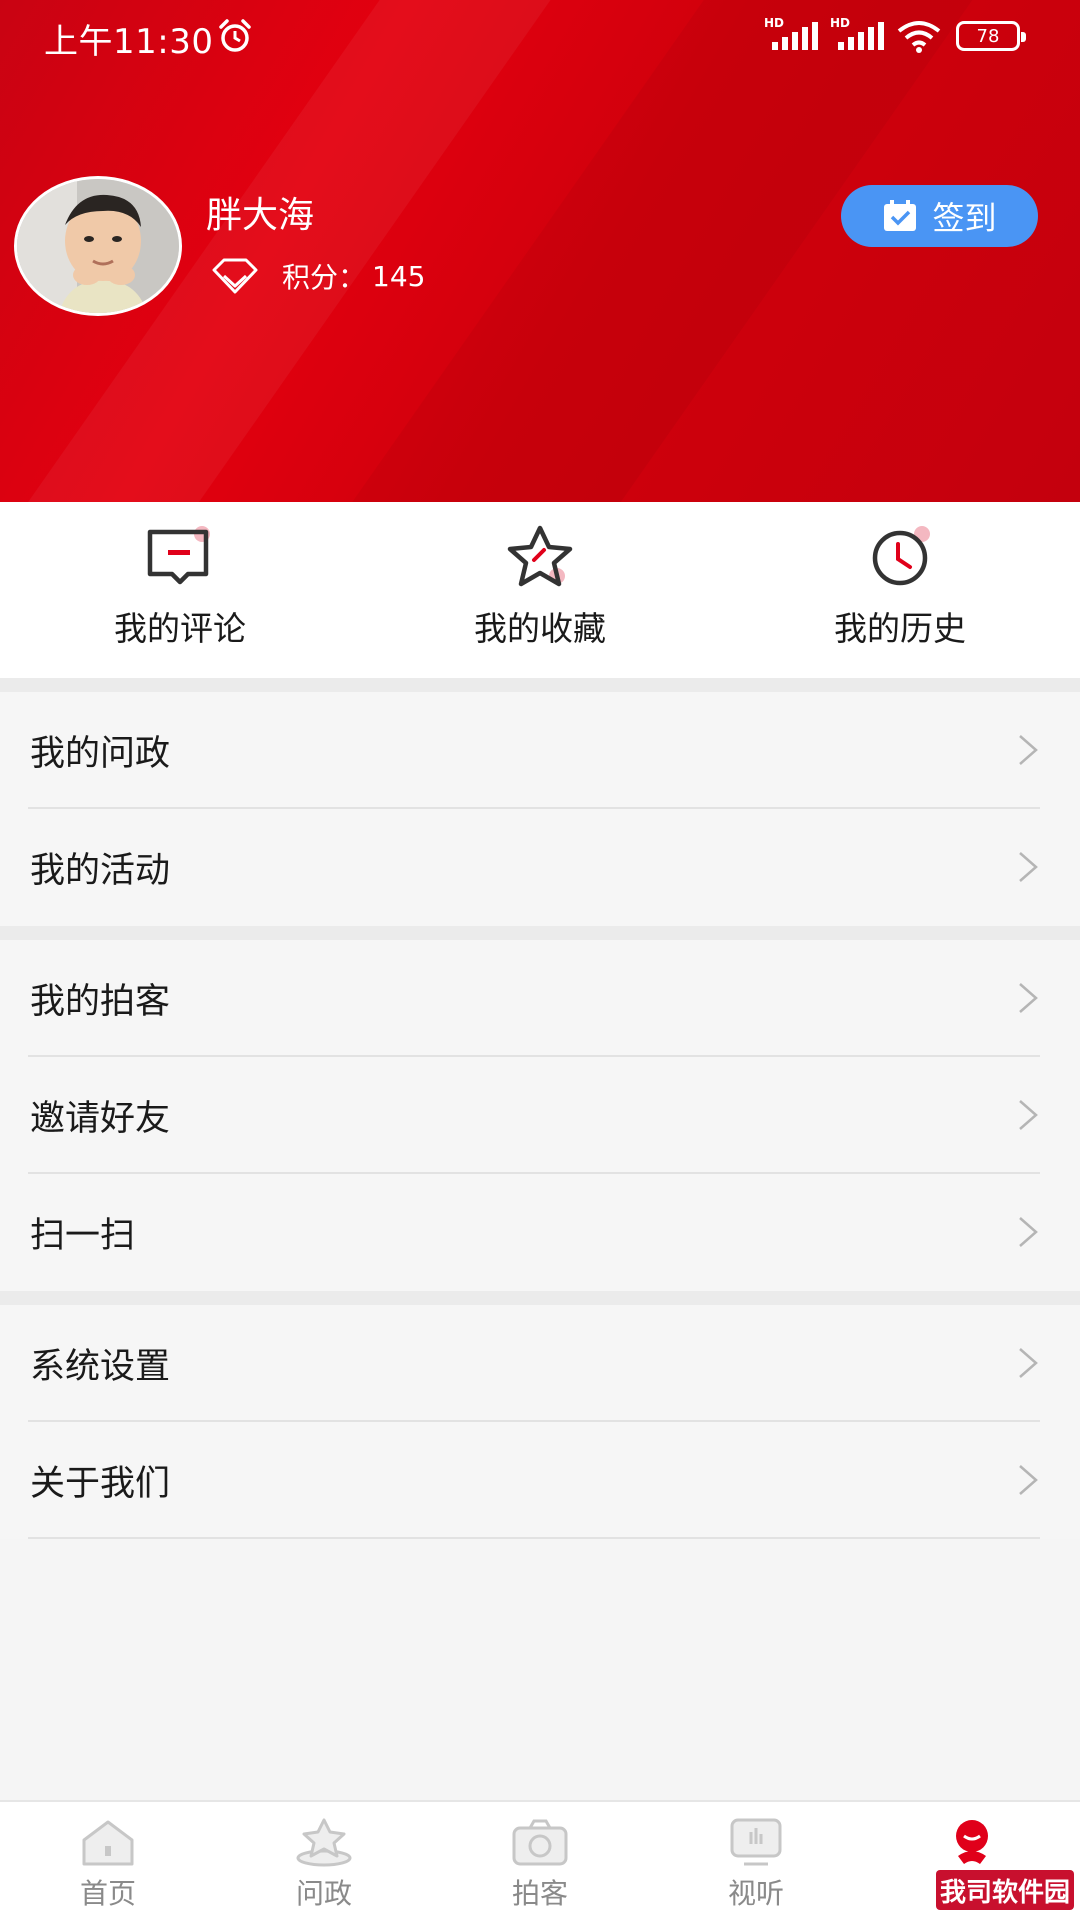 The height and width of the screenshot is (1920, 1080). I want to click on camera-icon, so click(540, 1842).